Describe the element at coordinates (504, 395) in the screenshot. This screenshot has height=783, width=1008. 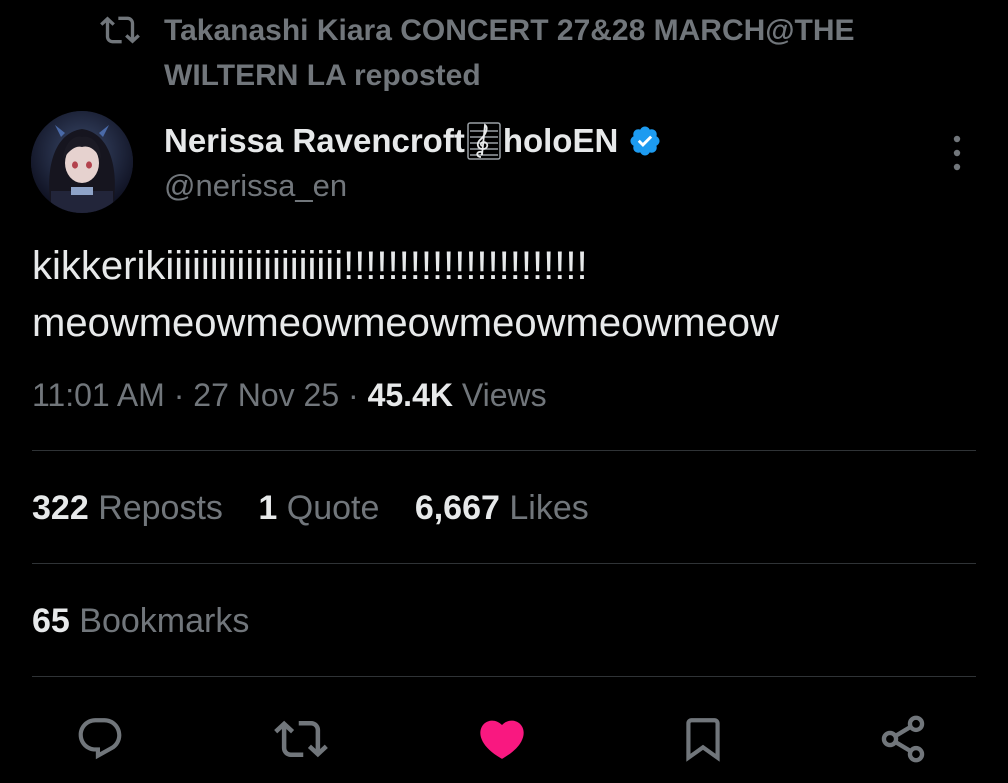
I see `views-label: Views` at that location.